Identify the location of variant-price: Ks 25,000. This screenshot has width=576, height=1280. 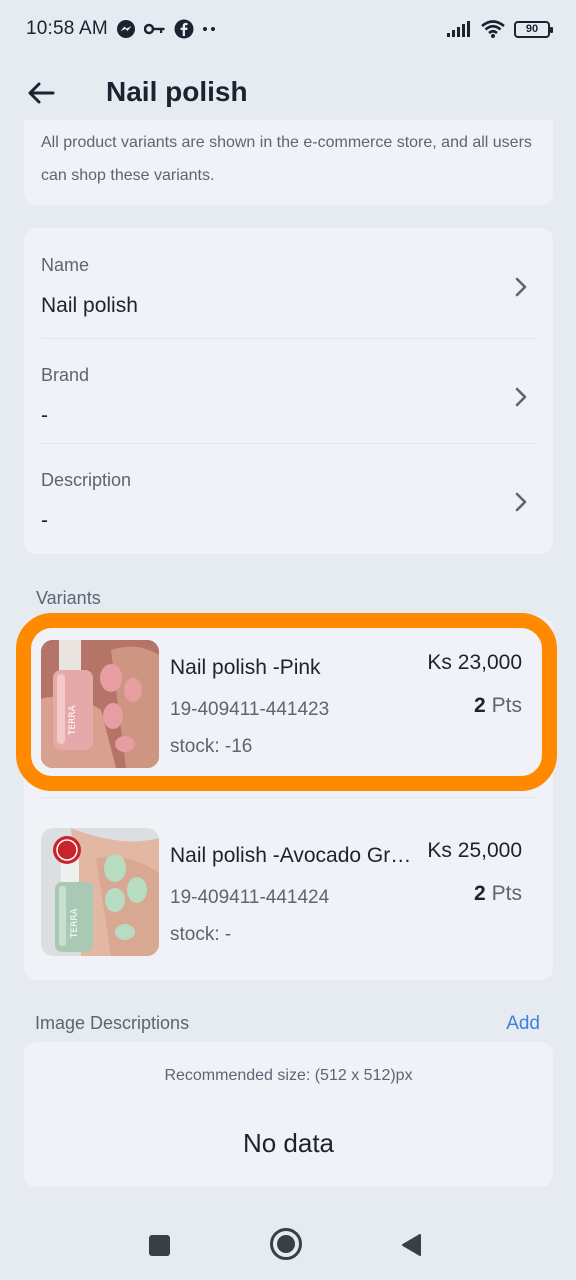
(474, 850).